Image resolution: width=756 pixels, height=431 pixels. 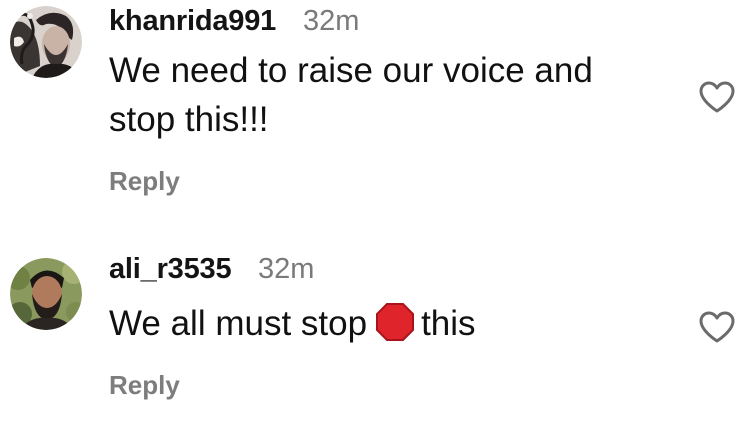 I want to click on comment-username: ali_r3535, so click(x=170, y=269).